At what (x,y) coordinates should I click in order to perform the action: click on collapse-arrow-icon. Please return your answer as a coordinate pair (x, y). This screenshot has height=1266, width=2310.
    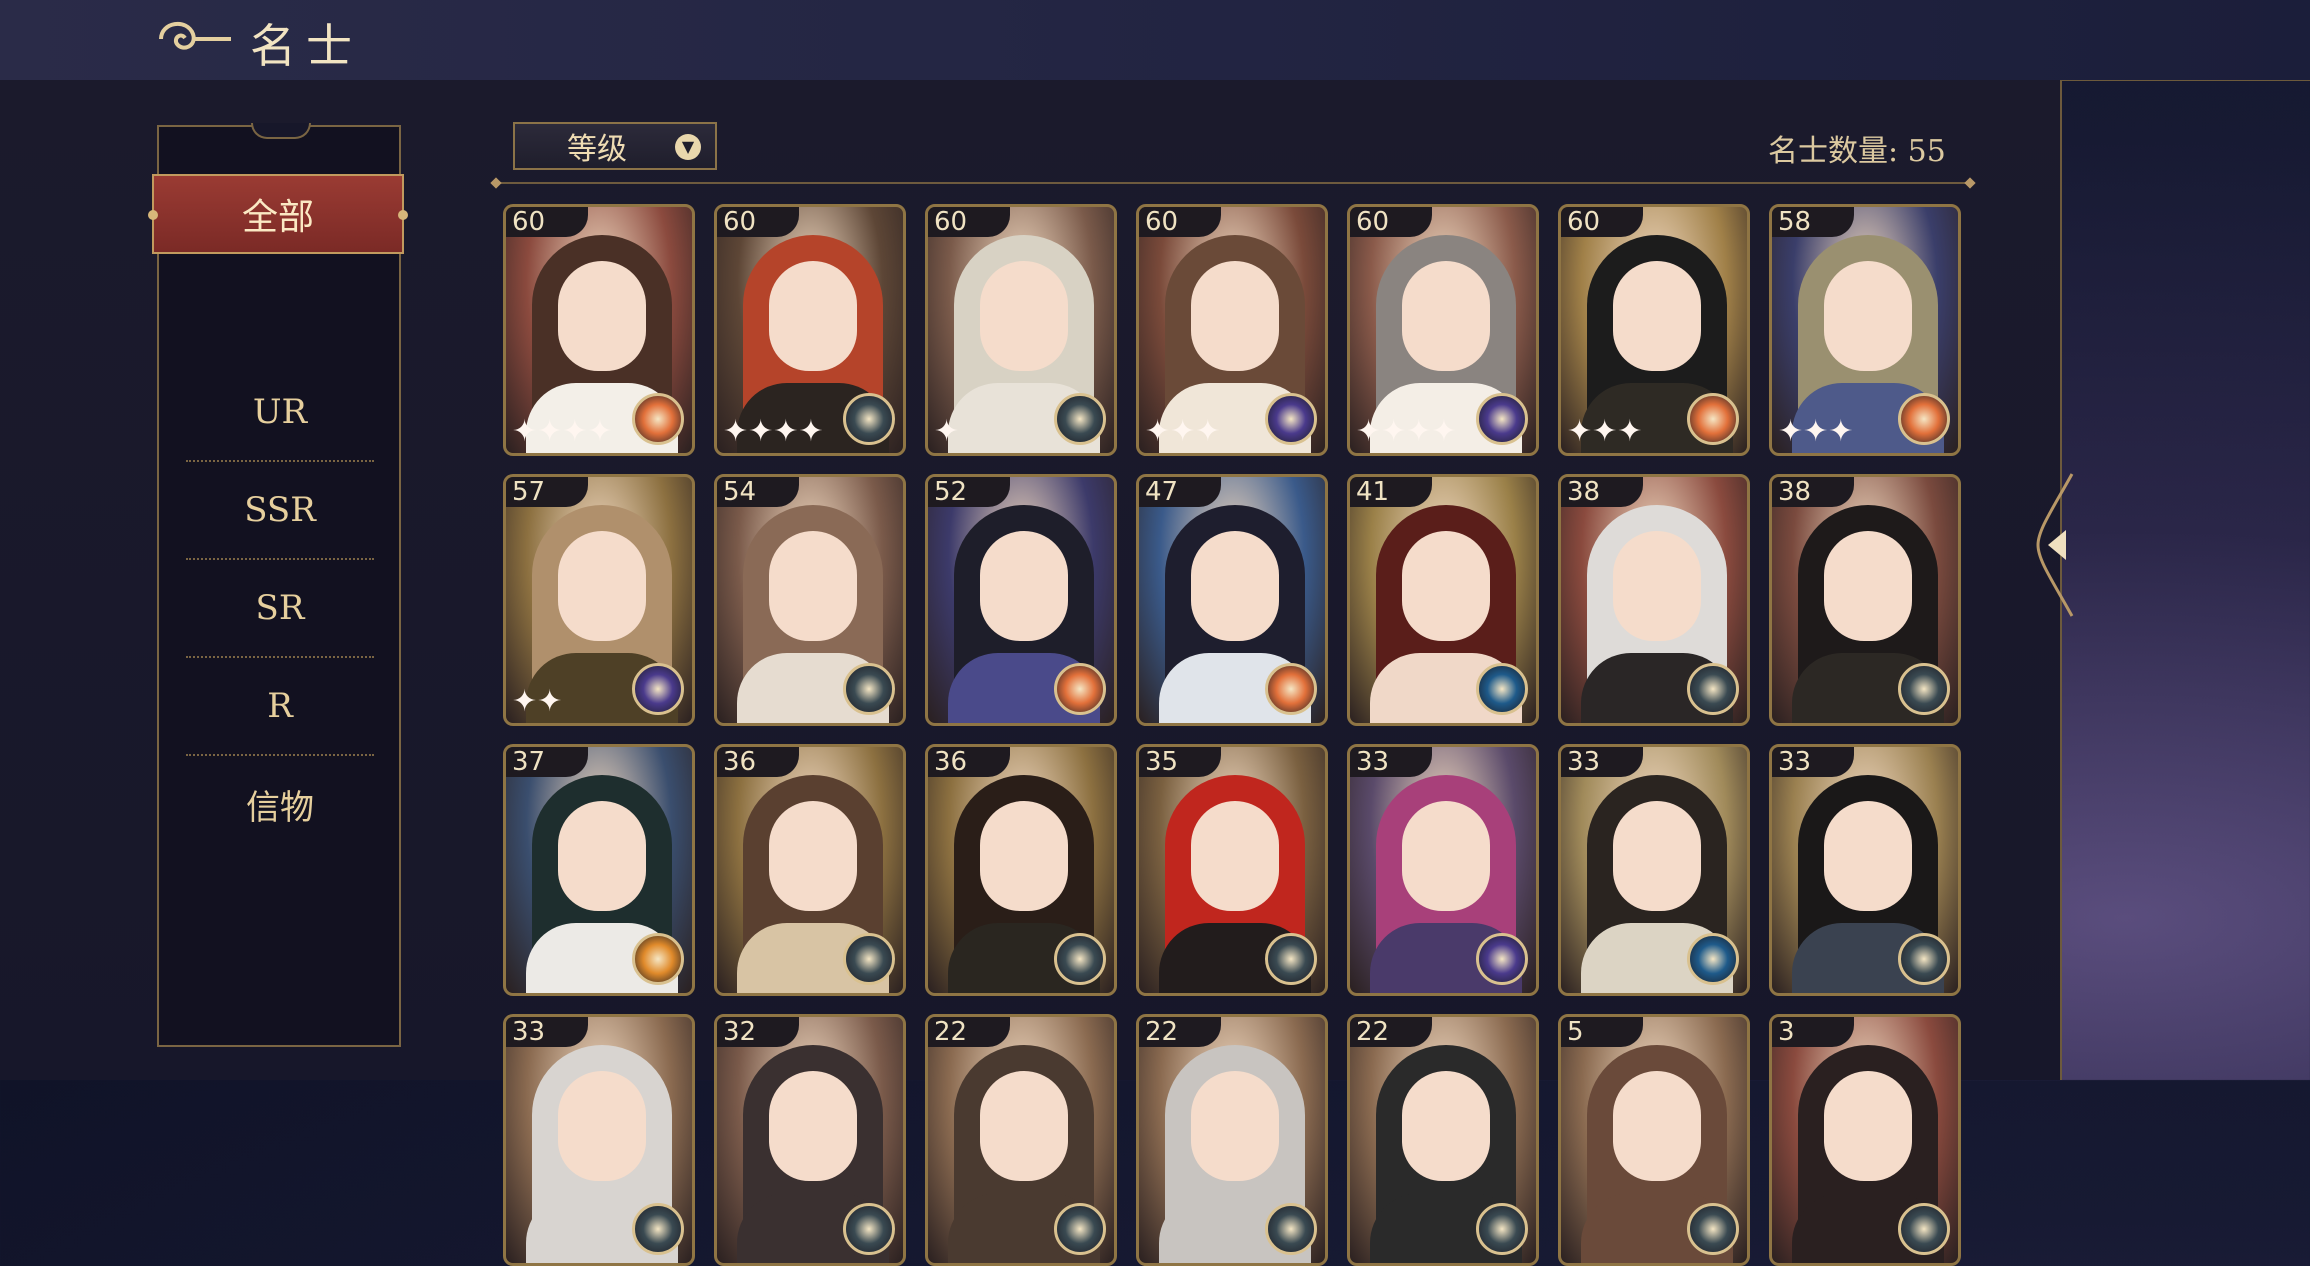
    Looking at the image, I should click on (2056, 545).